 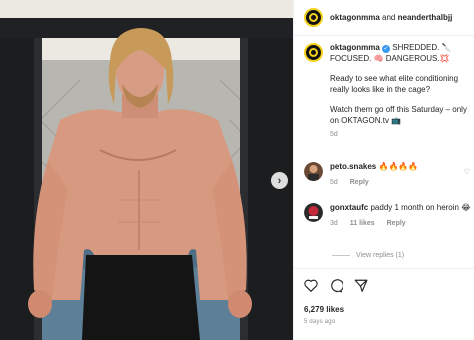 I want to click on post-timestamp: 5 days ago, so click(x=320, y=322).